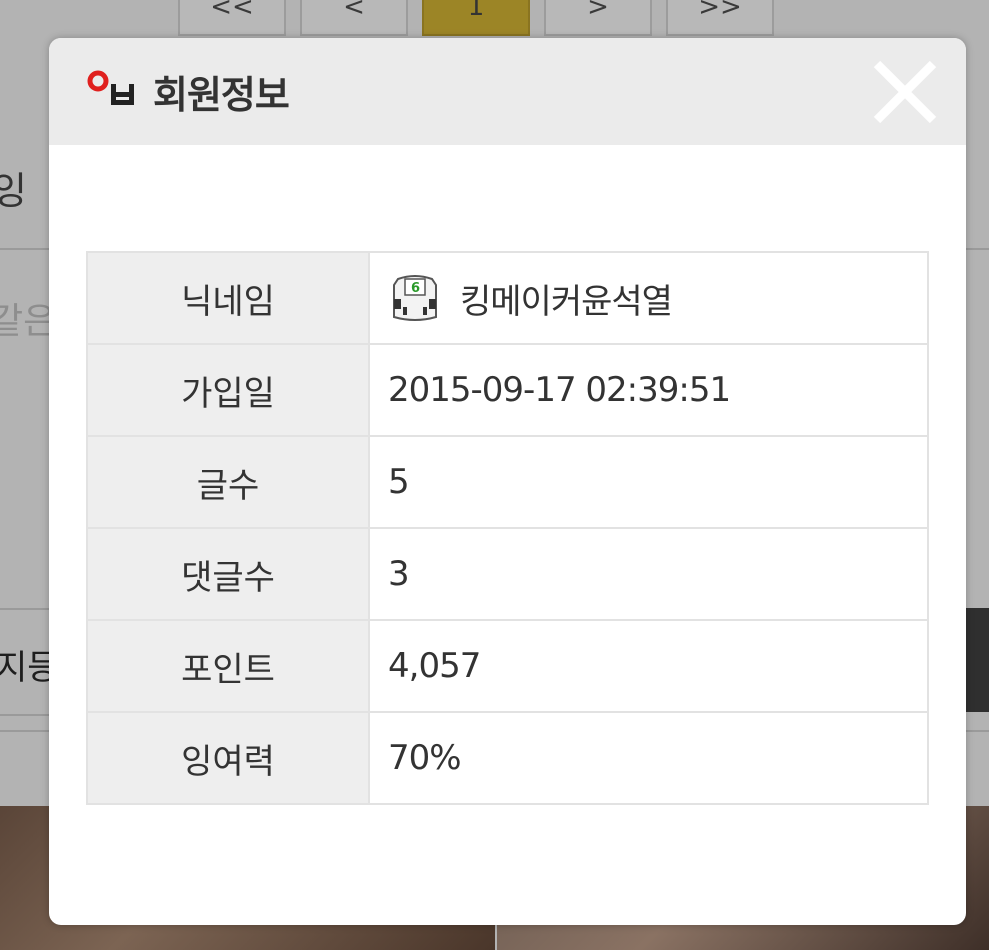 The width and height of the screenshot is (989, 950). I want to click on member-info-icon, so click(110, 87).